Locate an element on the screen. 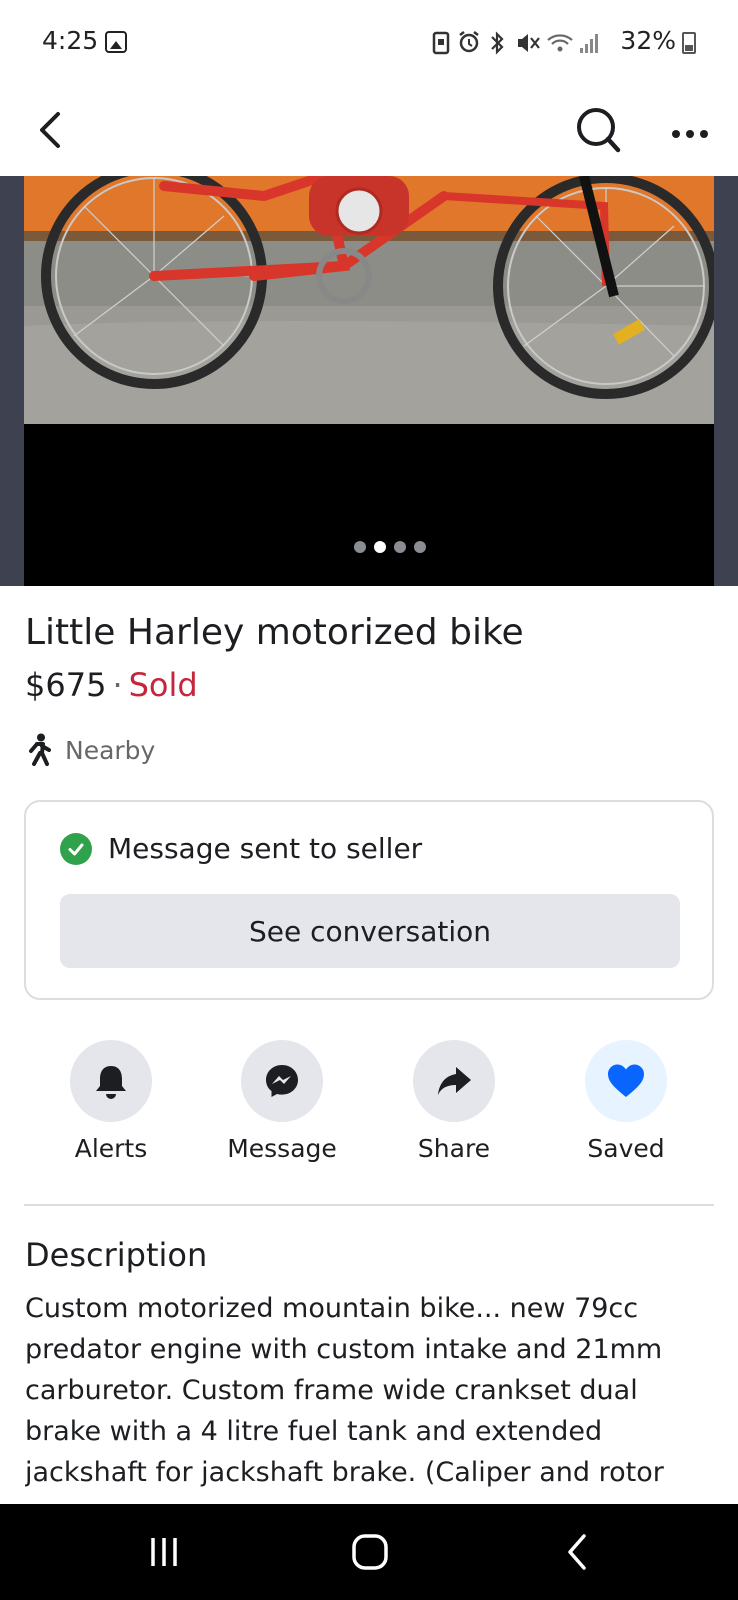 The width and height of the screenshot is (738, 1600). location-row: Nearby is located at coordinates (90, 750).